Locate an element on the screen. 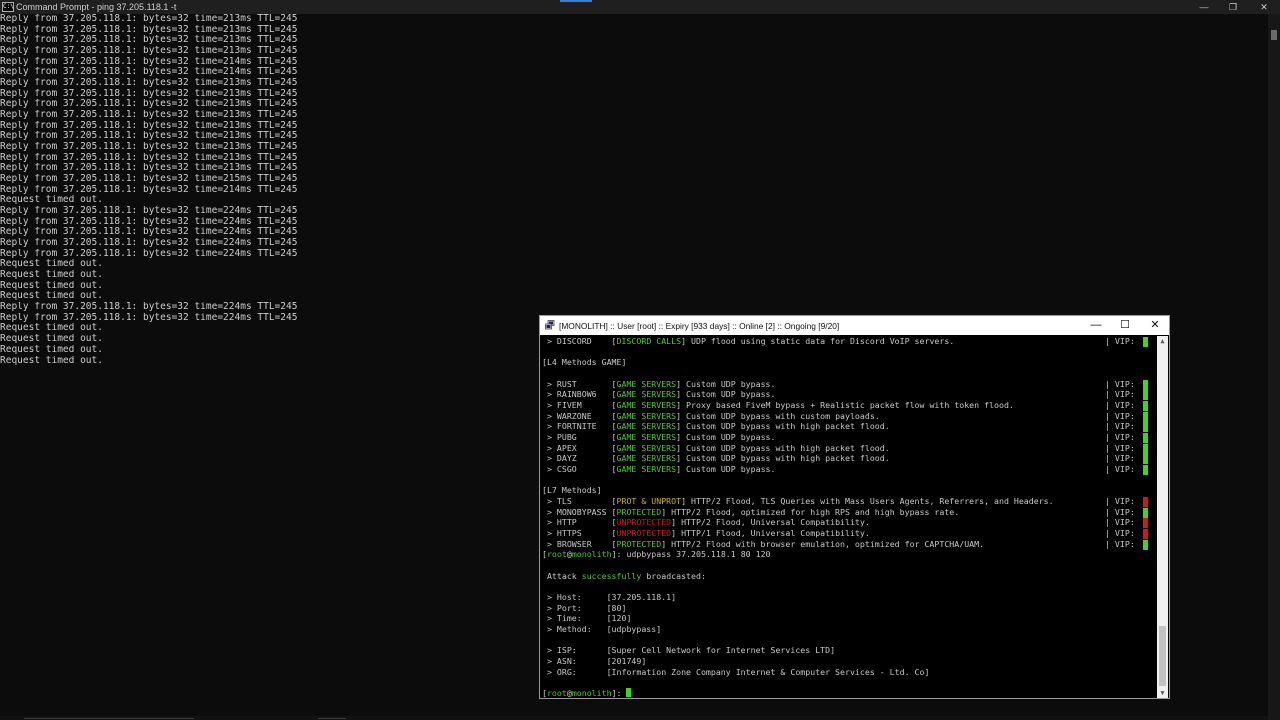 This screenshot has width=1280, height=720. terminal-text: ]: is located at coordinates (619, 693).